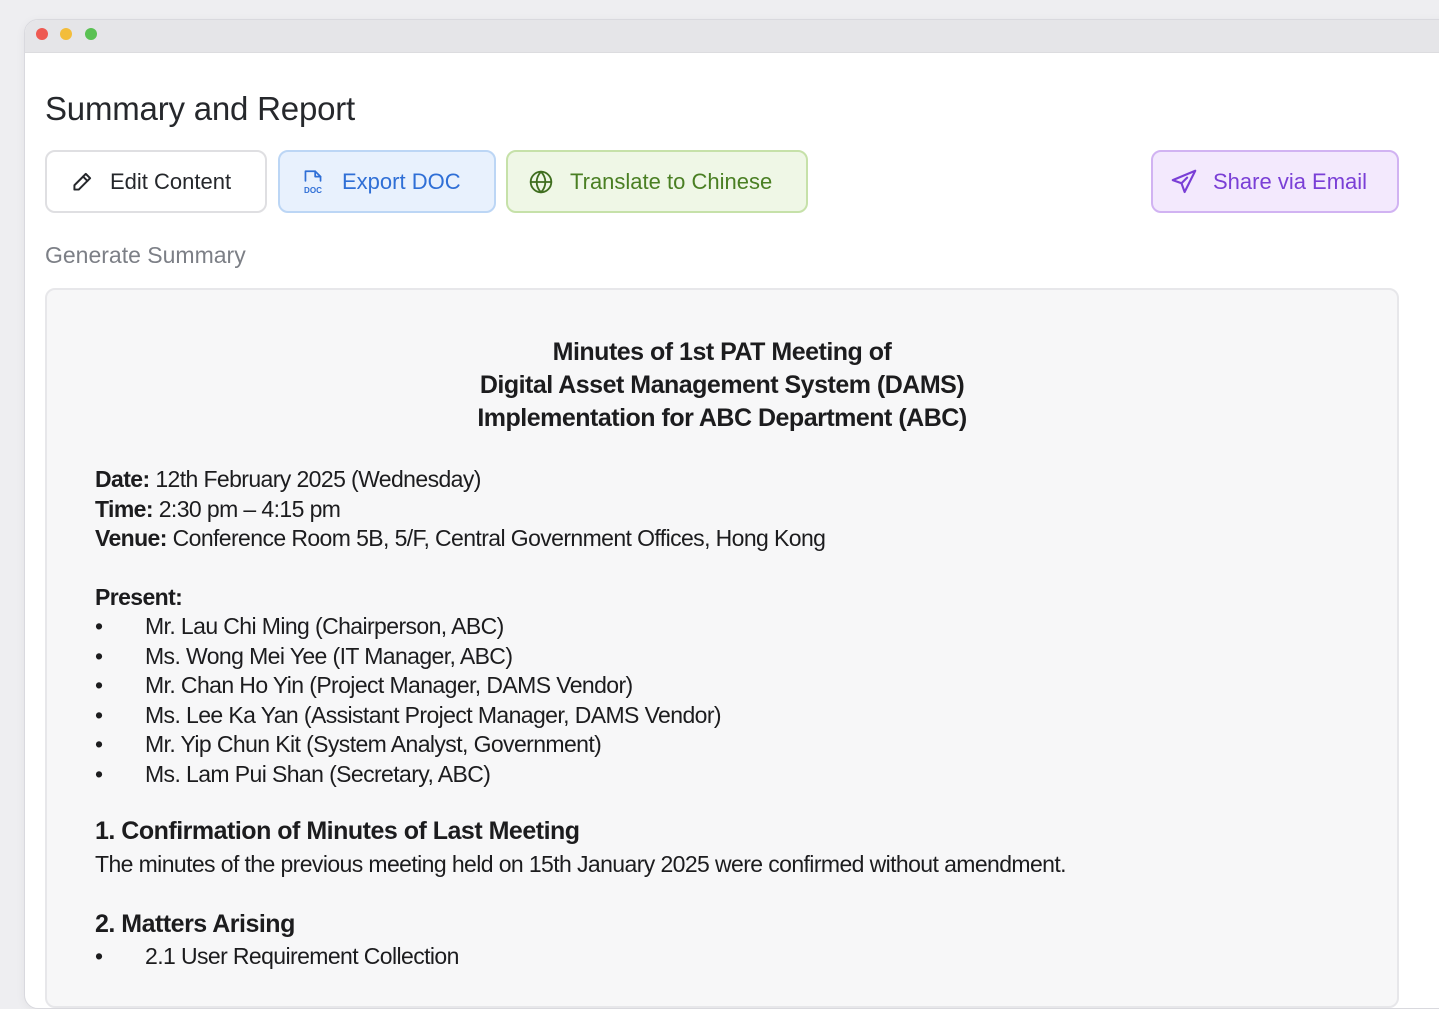  What do you see at coordinates (722, 352) in the screenshot?
I see `document-title-line-1: Minutes of 1st PAT Meeting of` at bounding box center [722, 352].